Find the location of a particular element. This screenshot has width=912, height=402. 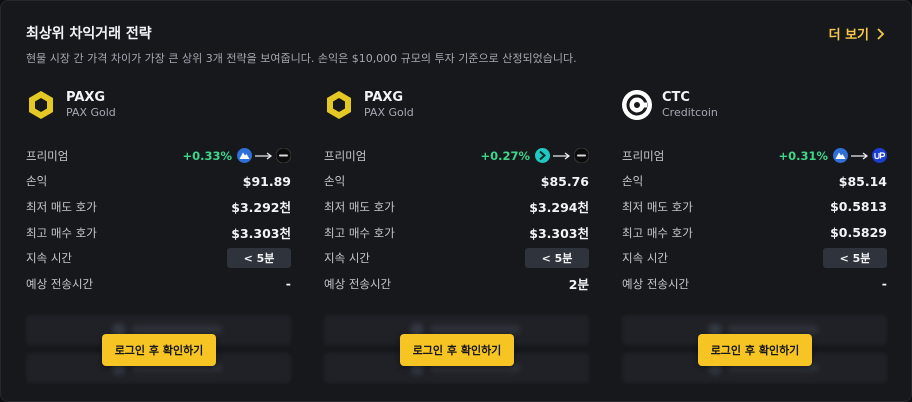

lowest-ask-value: $3.294천 is located at coordinates (559, 208).